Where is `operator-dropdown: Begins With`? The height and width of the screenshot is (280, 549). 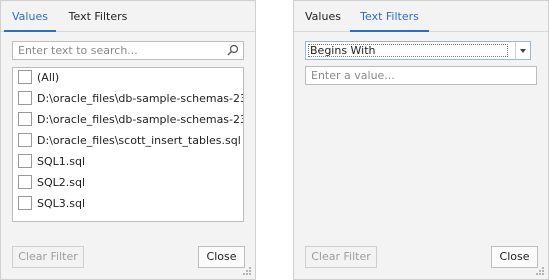 operator-dropdown: Begins With is located at coordinates (418, 50).